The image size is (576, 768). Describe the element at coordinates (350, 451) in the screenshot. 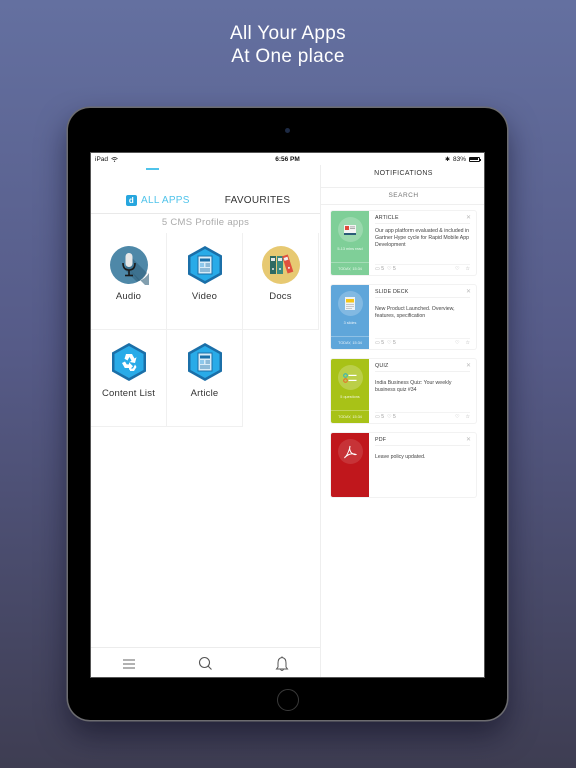

I see `pdf-icon` at that location.